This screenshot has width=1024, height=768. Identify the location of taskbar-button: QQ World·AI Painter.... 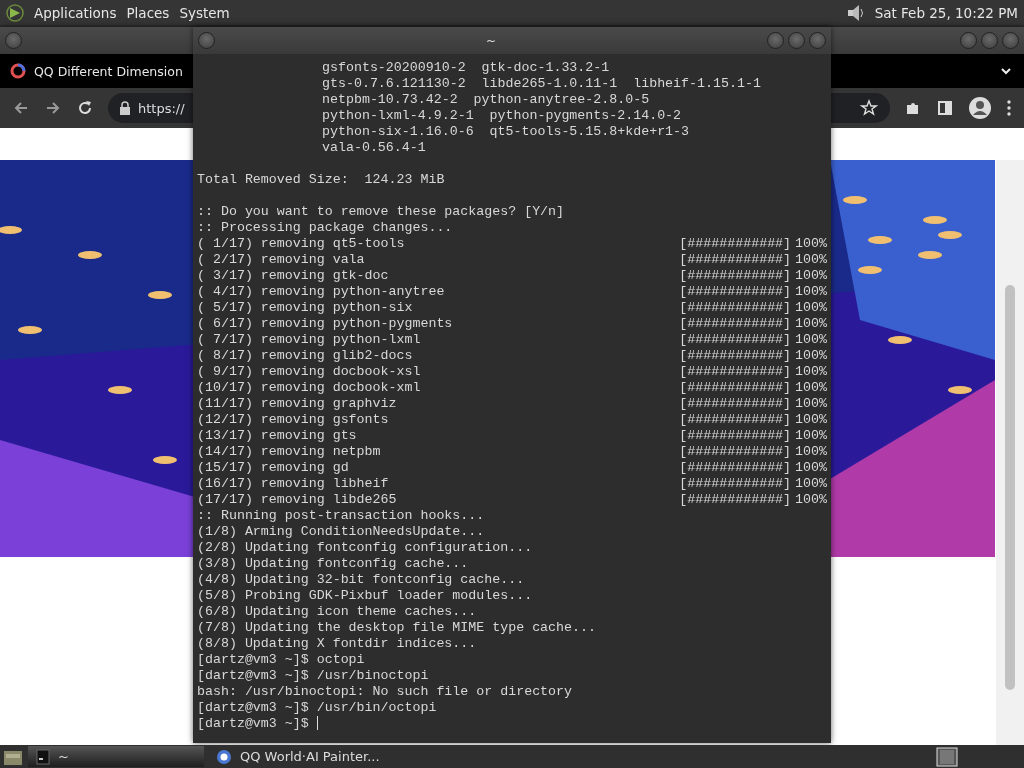
(346, 756).